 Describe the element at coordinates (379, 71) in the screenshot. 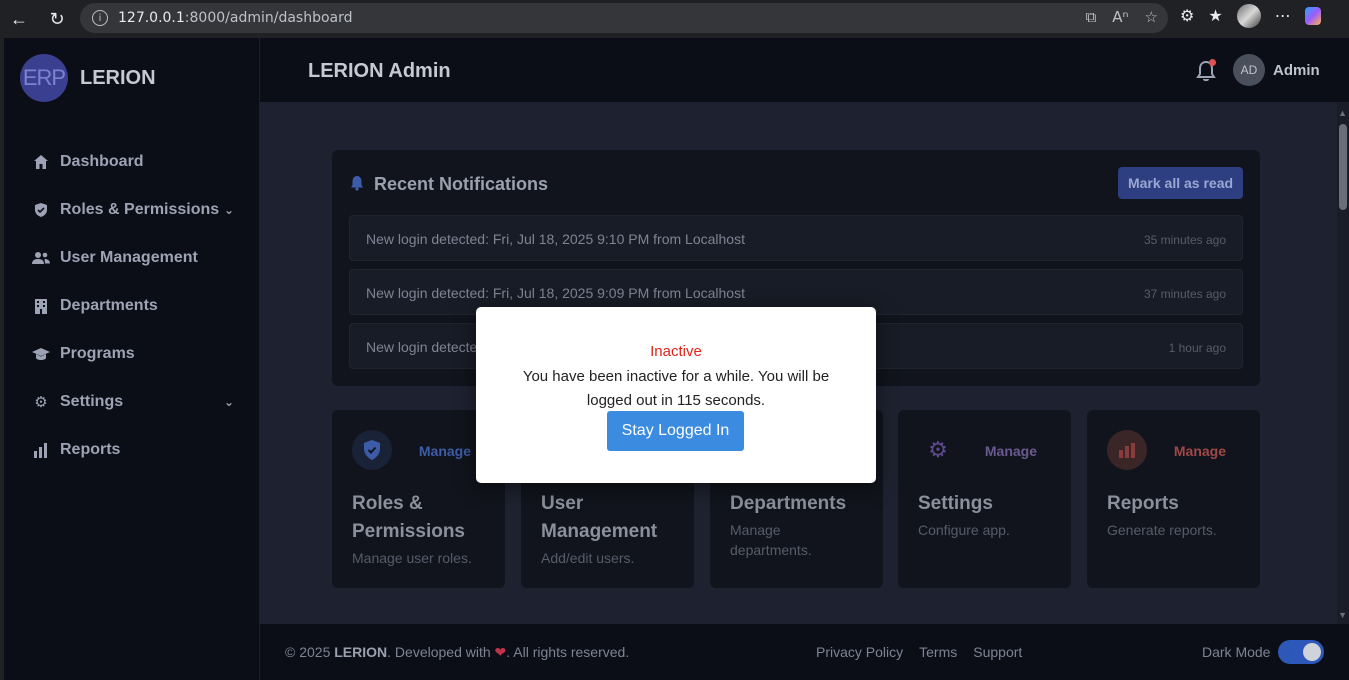

I see `page-title: LERION Admin` at that location.